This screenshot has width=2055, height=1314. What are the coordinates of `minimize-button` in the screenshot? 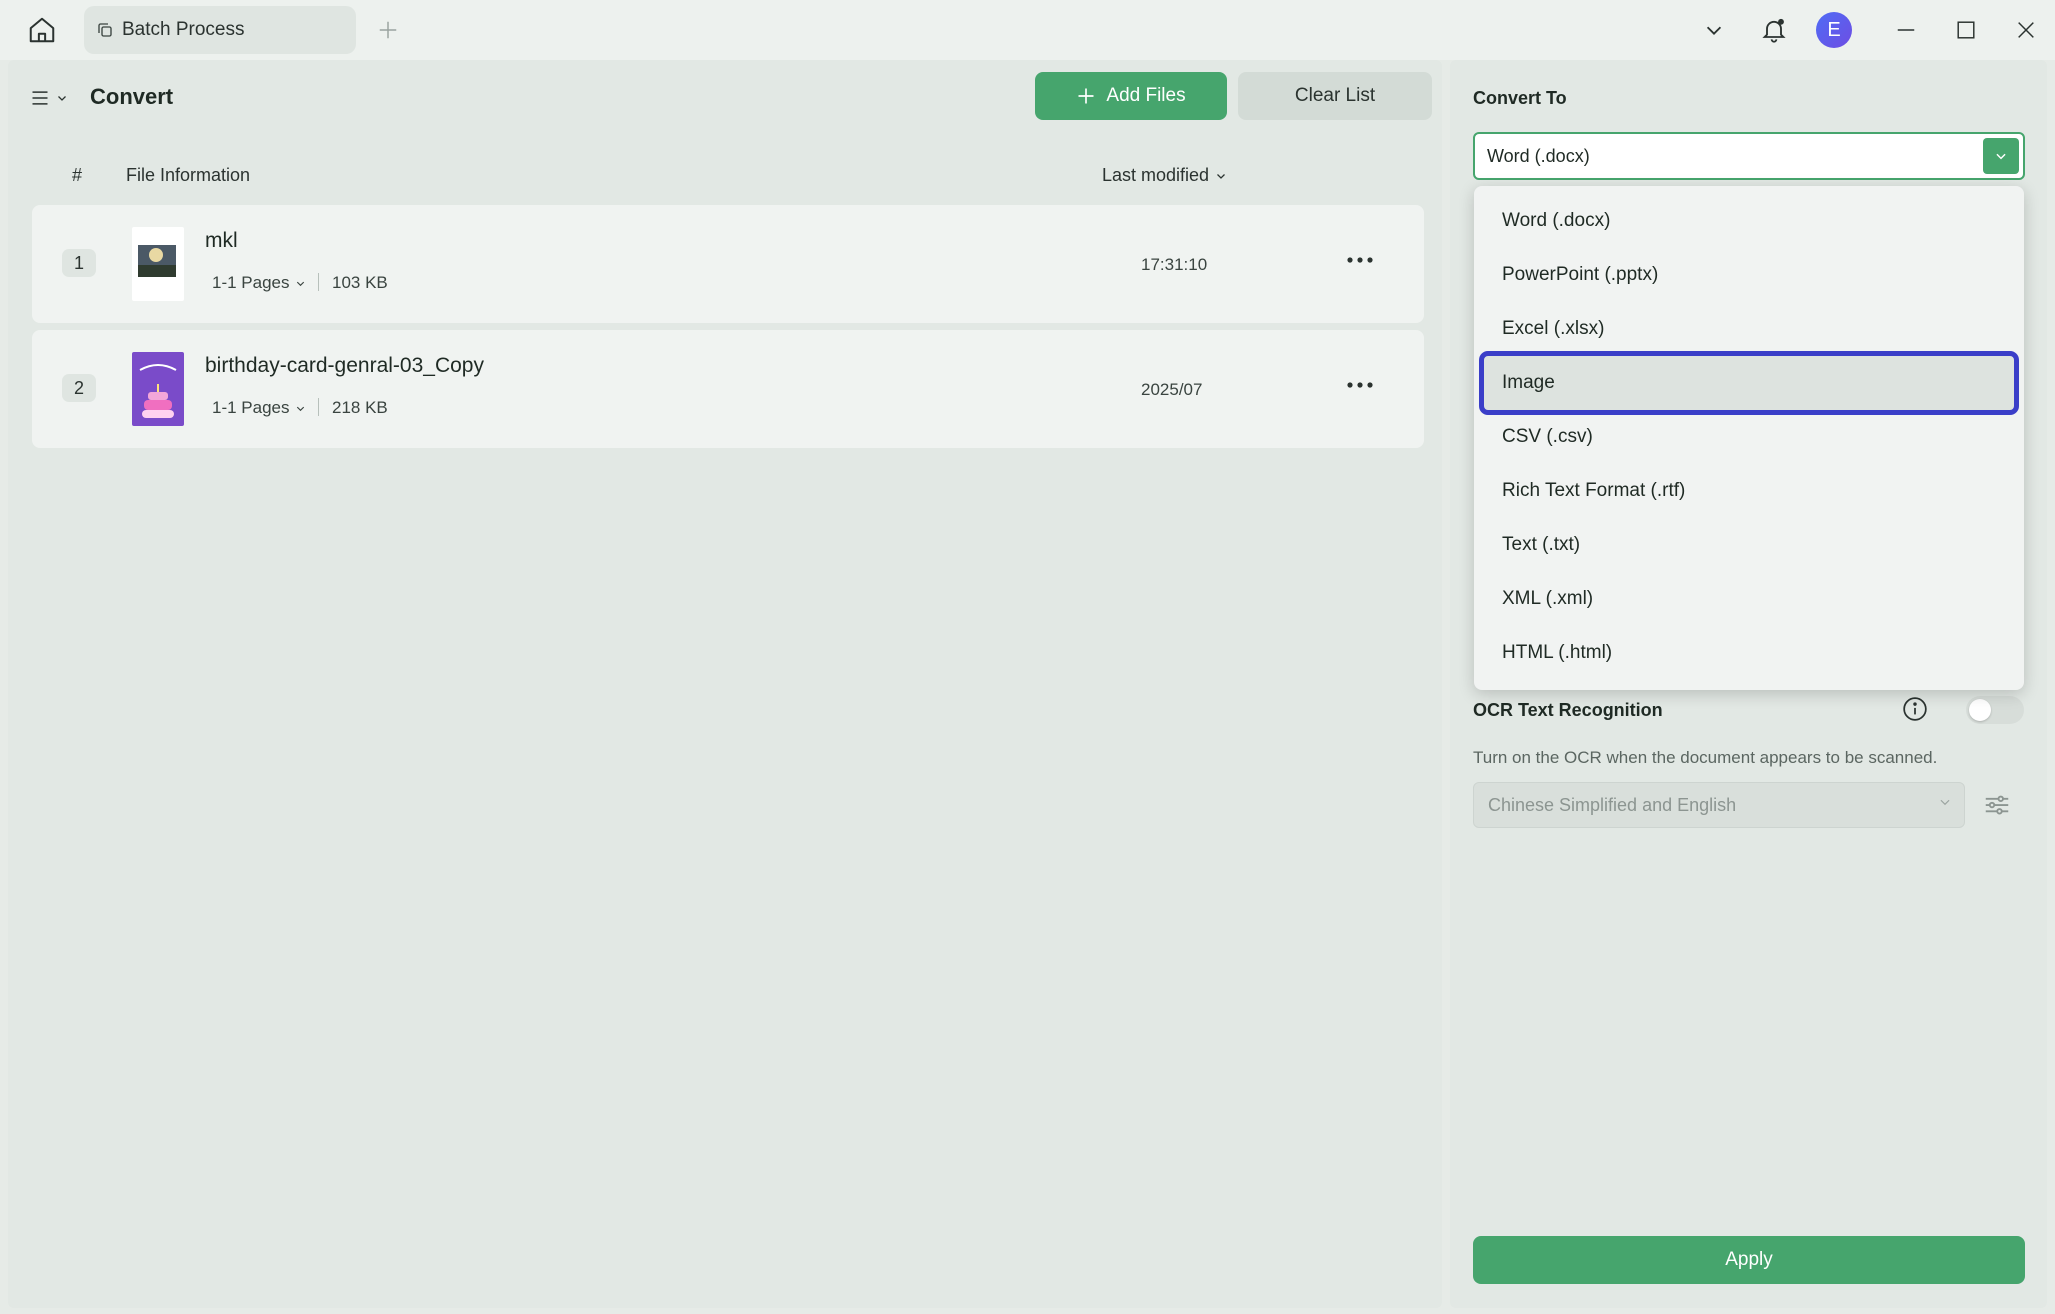 It's located at (1906, 30).